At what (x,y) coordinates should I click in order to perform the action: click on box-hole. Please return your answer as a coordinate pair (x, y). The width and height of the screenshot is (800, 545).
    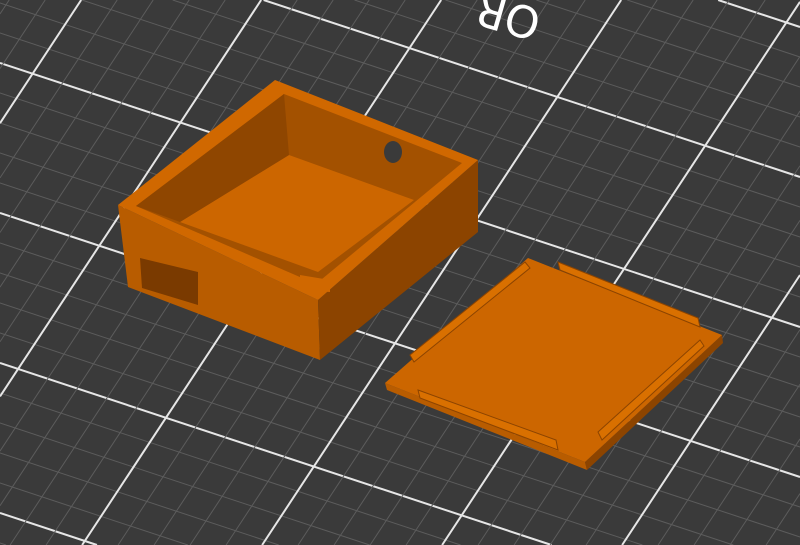
    Looking at the image, I should click on (393, 152).